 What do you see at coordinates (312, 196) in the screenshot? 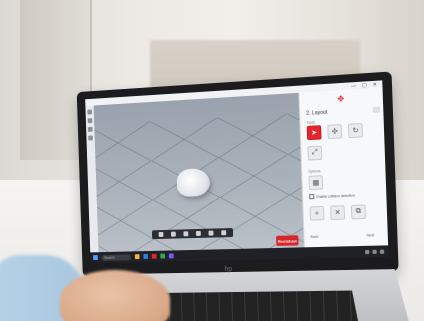
I see `collision-checkbox` at bounding box center [312, 196].